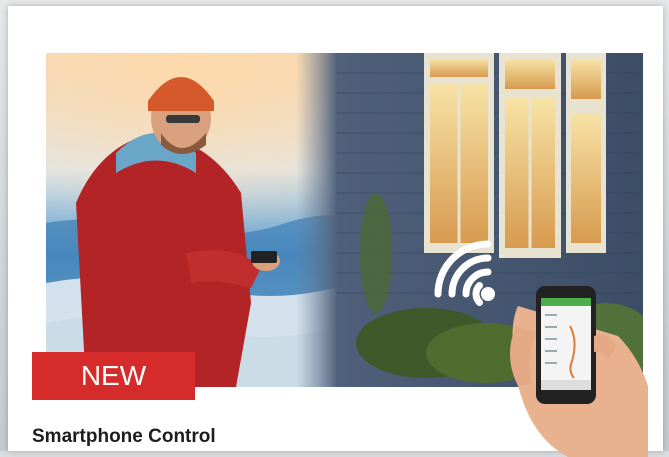  What do you see at coordinates (113, 376) in the screenshot?
I see `new-badge: NEW` at bounding box center [113, 376].